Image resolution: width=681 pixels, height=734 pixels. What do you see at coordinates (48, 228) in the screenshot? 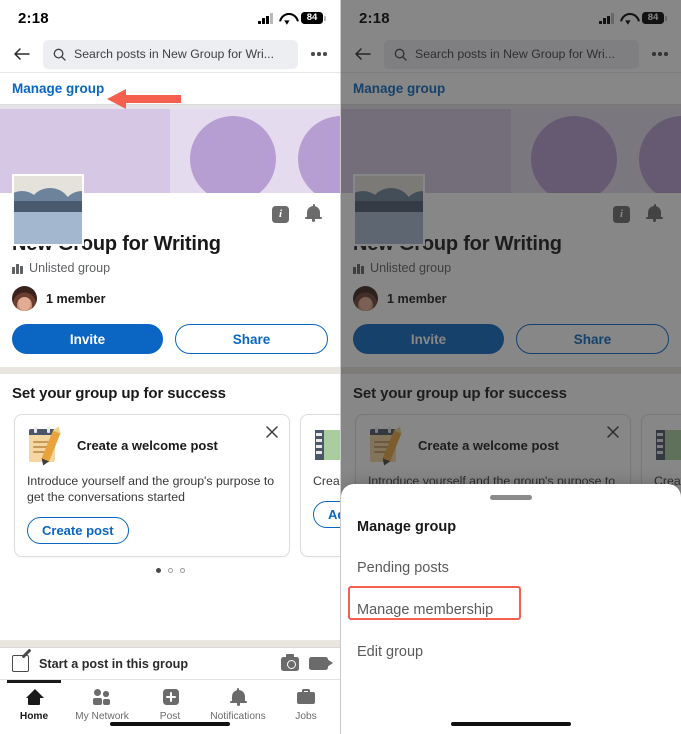
I see `avatar-water` at bounding box center [48, 228].